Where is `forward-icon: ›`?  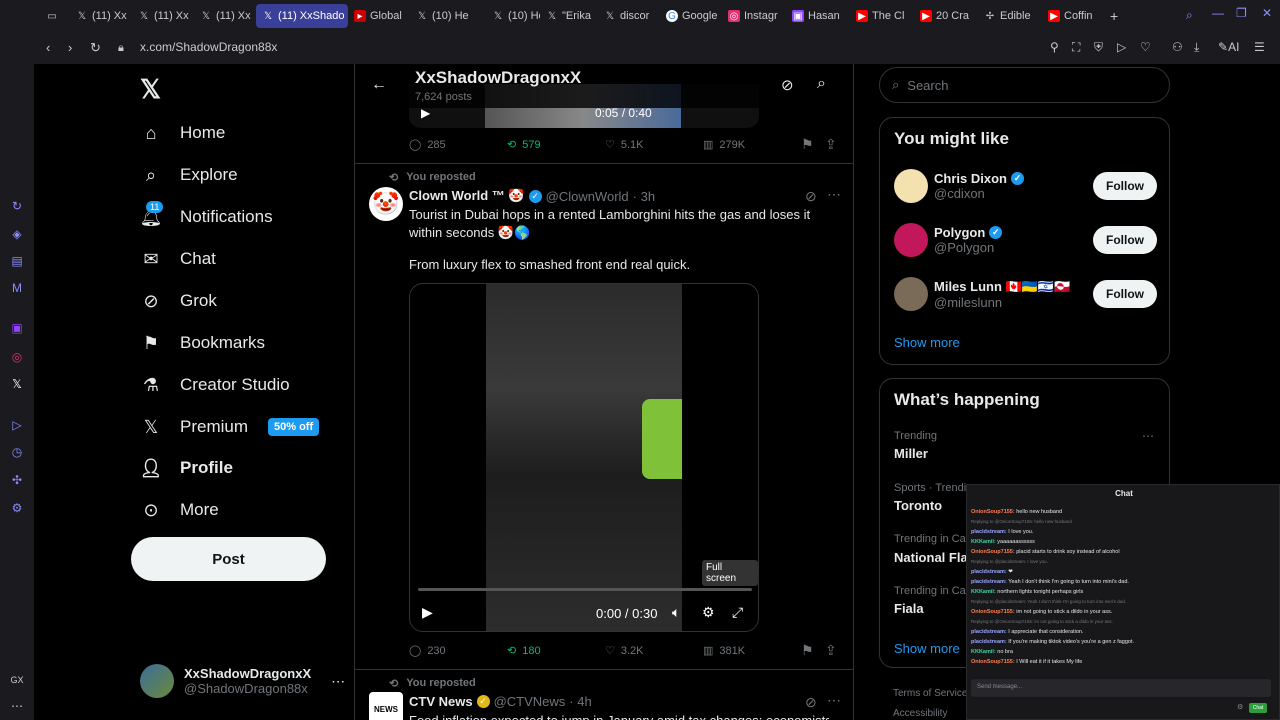 forward-icon: › is located at coordinates (70, 47).